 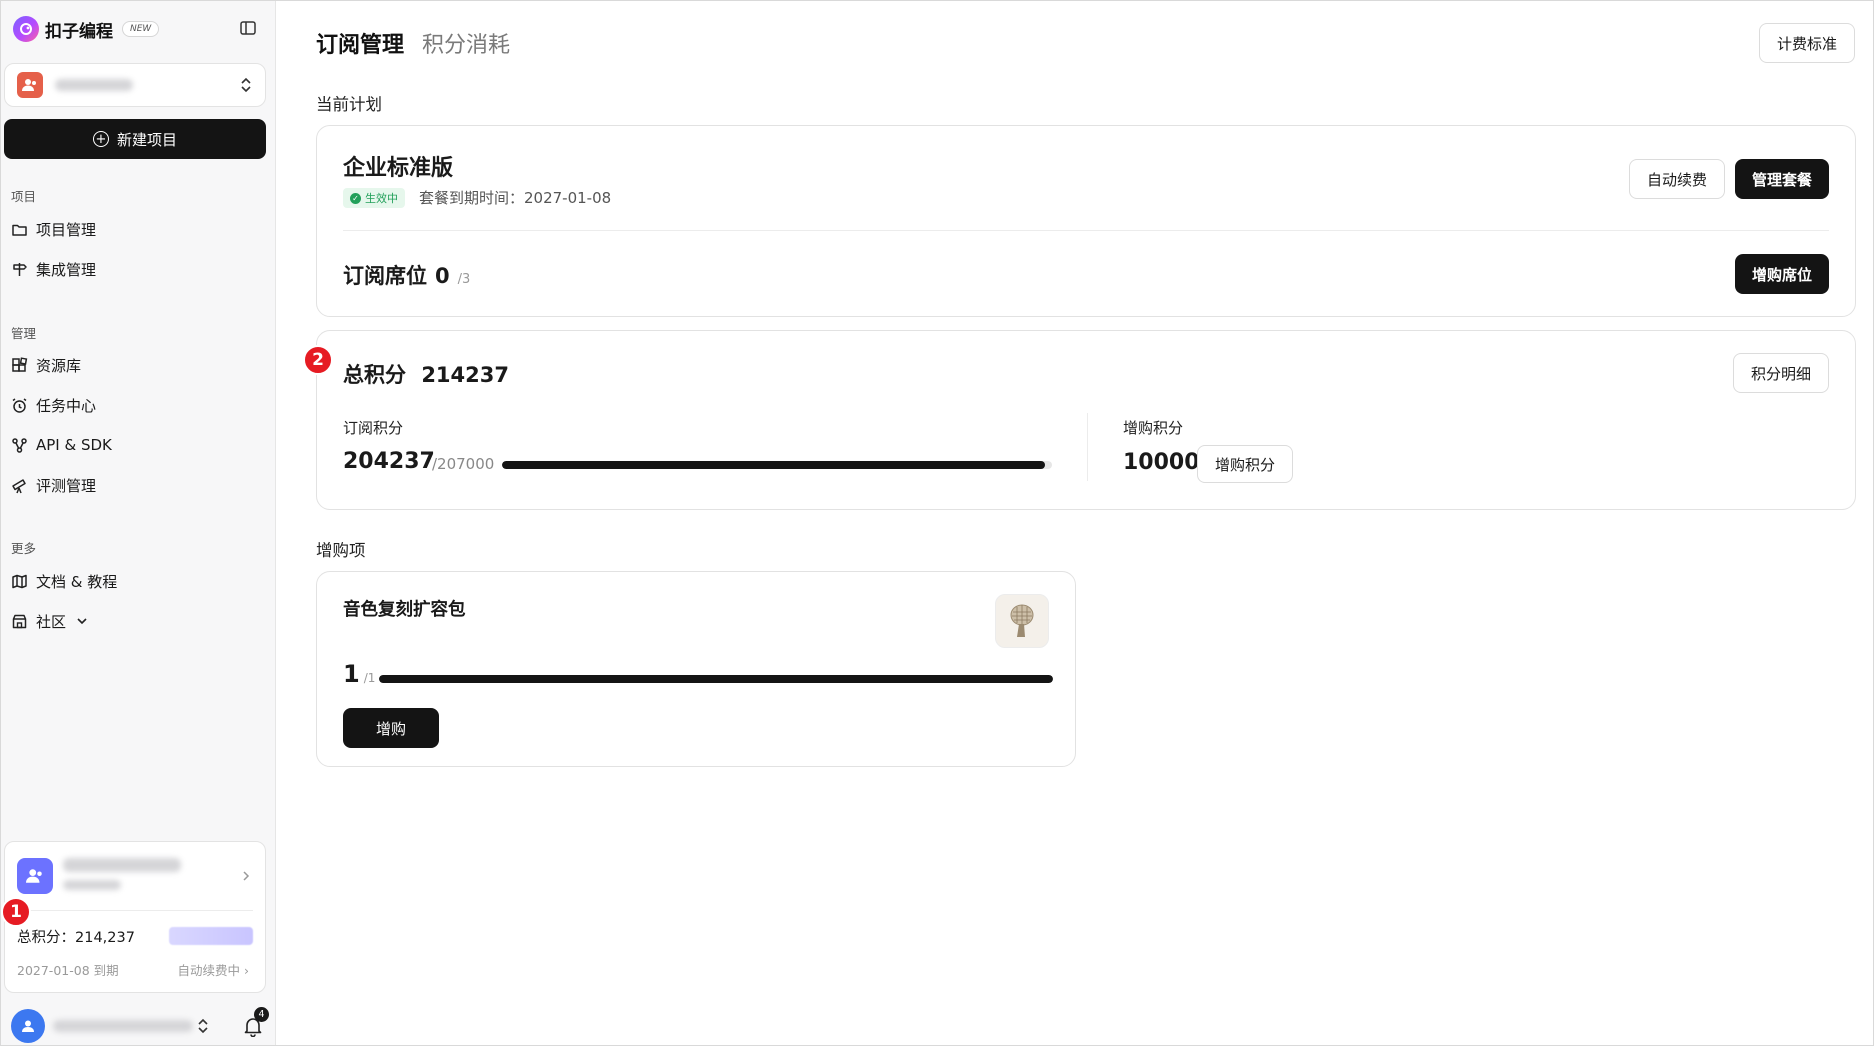 I want to click on account-card: 总积分：214,237 2027-01-08 到期 自动续费中 ›, so click(x=135, y=917).